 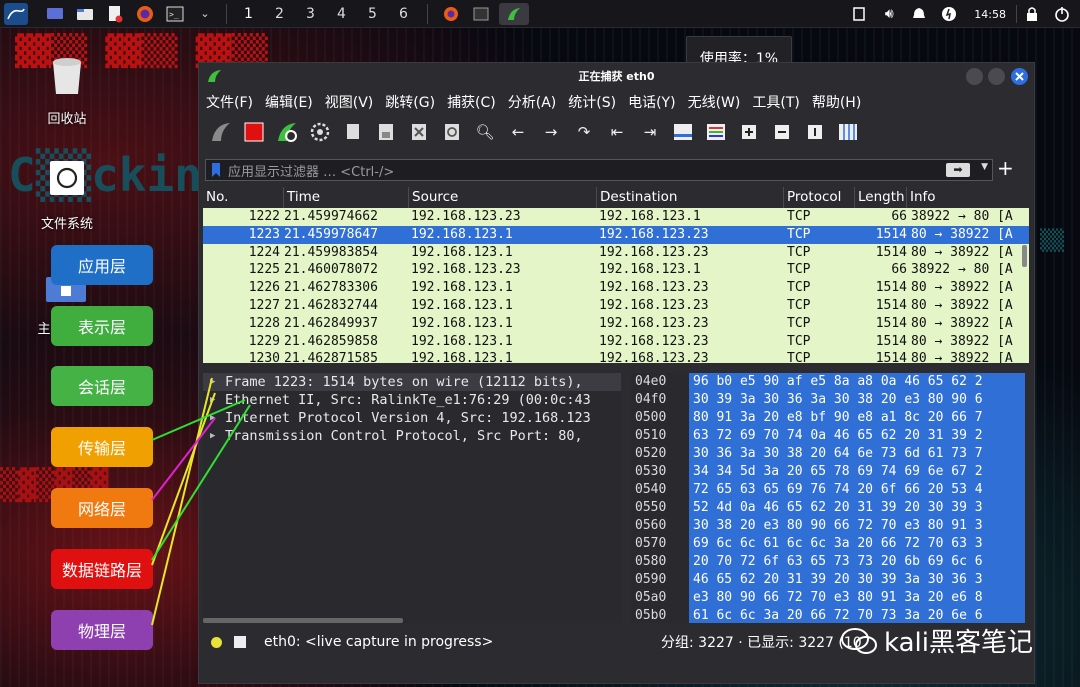 I want to click on link-line-physical, so click(x=182, y=501).